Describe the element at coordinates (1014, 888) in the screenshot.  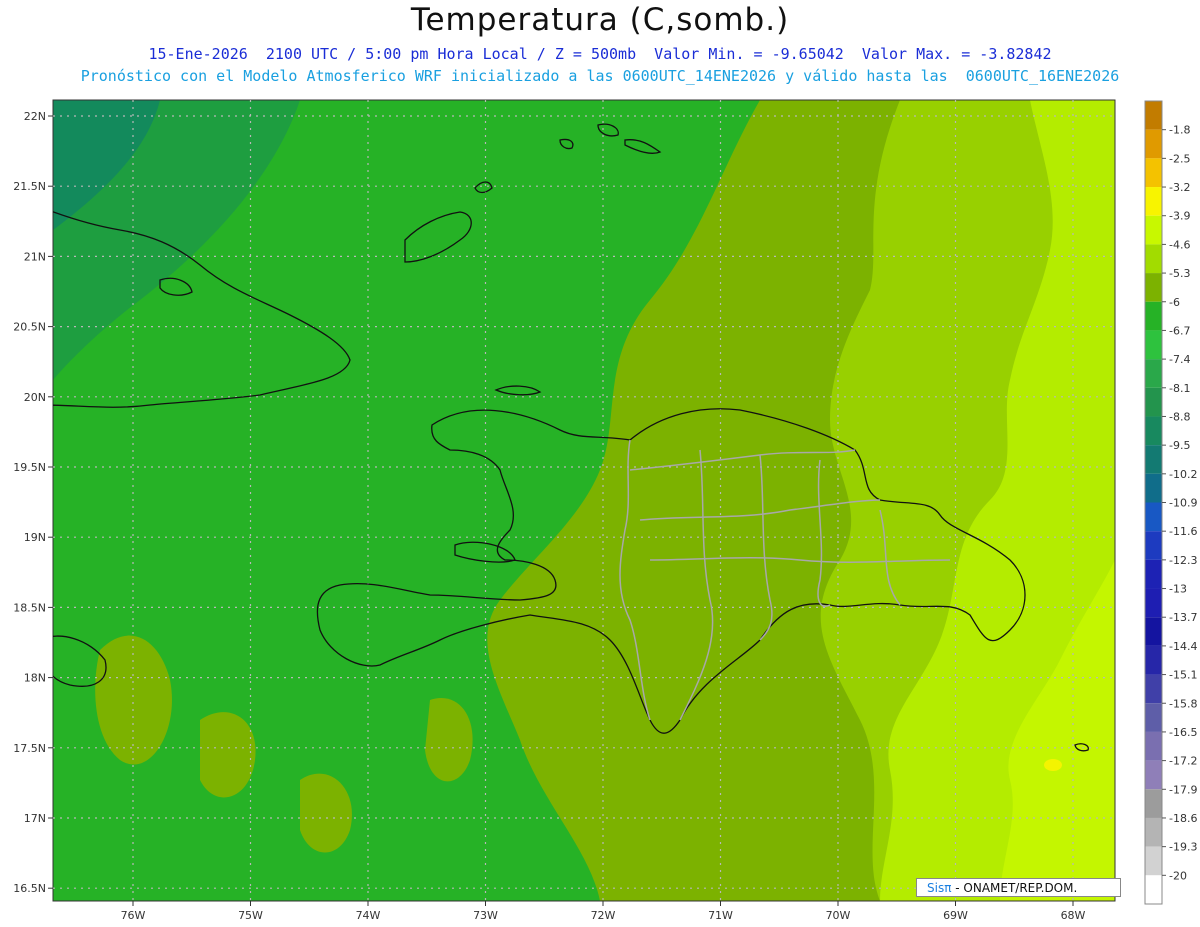
I see `credit-text: - ONAMET/REP.DOM.` at that location.